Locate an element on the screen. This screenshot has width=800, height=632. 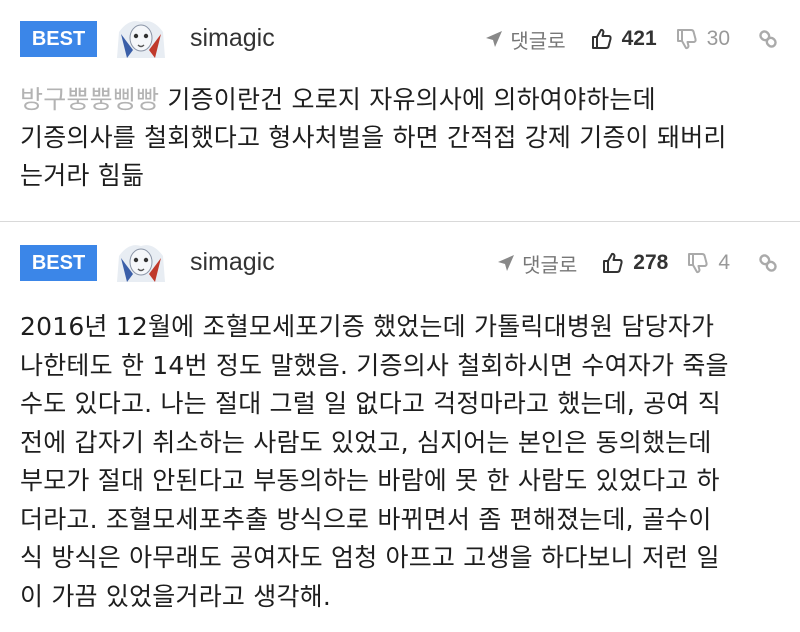
dislike-button: 4 is located at coordinates (708, 263).